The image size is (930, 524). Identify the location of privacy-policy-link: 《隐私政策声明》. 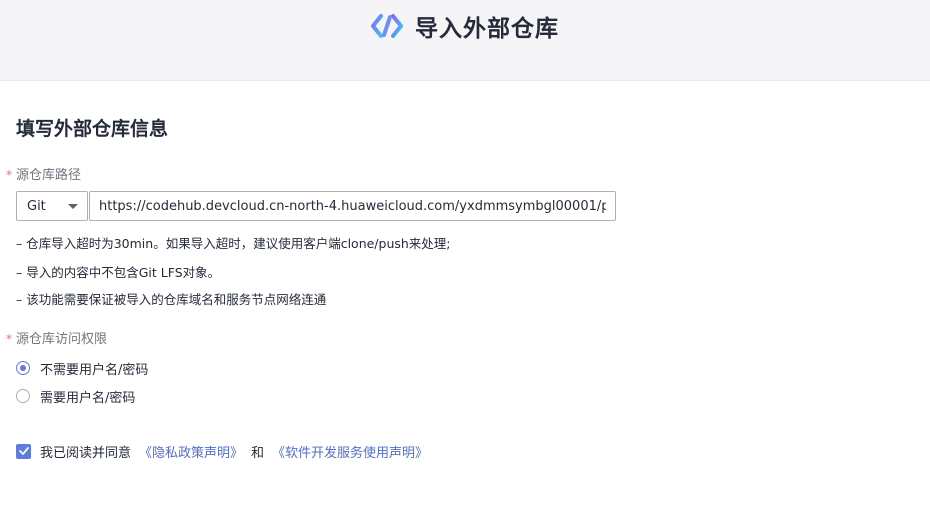
(191, 451).